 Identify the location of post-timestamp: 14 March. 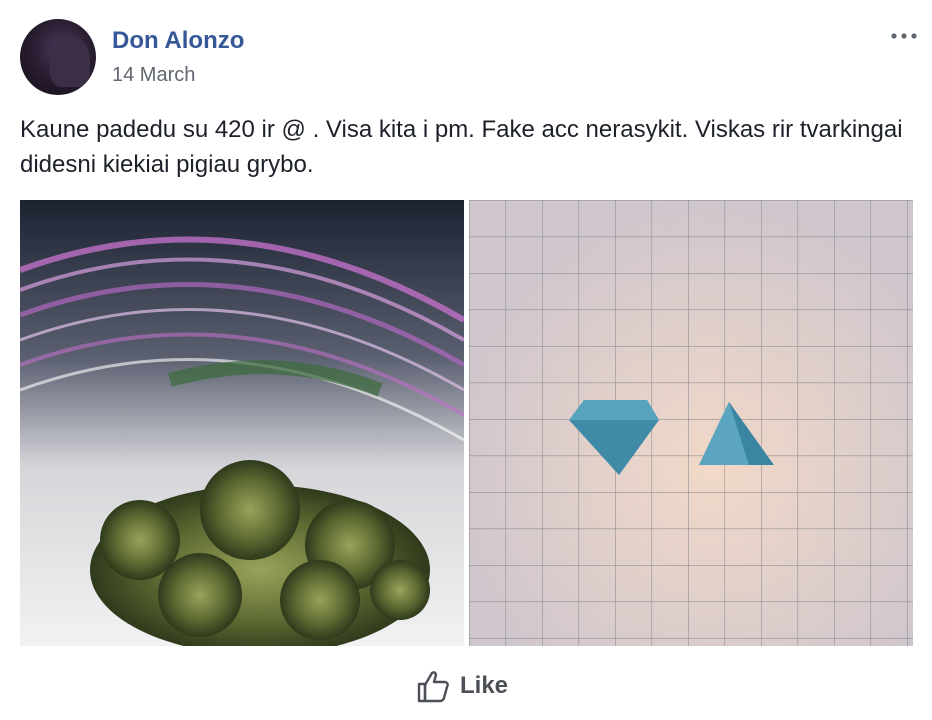
(153, 75).